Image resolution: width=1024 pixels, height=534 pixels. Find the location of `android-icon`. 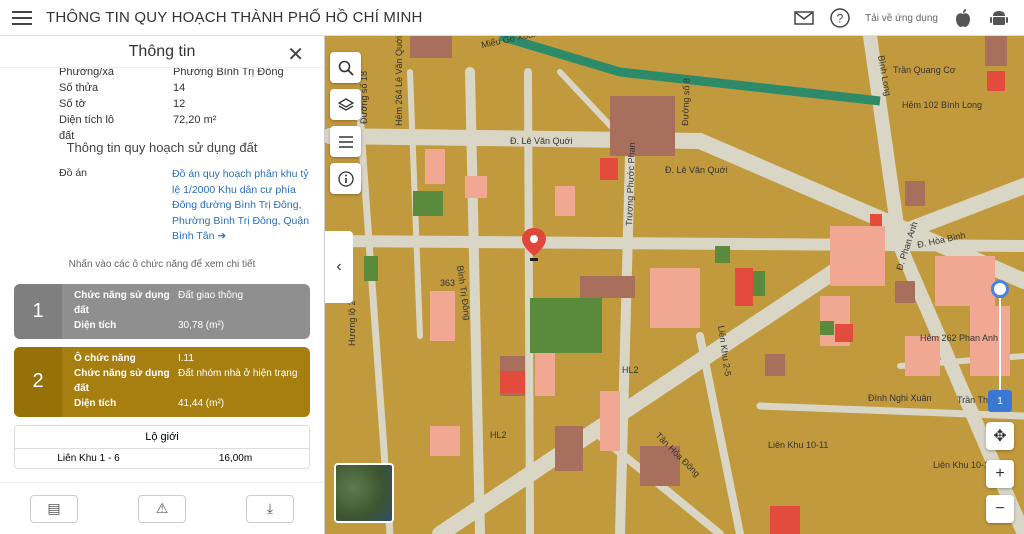

android-icon is located at coordinates (999, 18).